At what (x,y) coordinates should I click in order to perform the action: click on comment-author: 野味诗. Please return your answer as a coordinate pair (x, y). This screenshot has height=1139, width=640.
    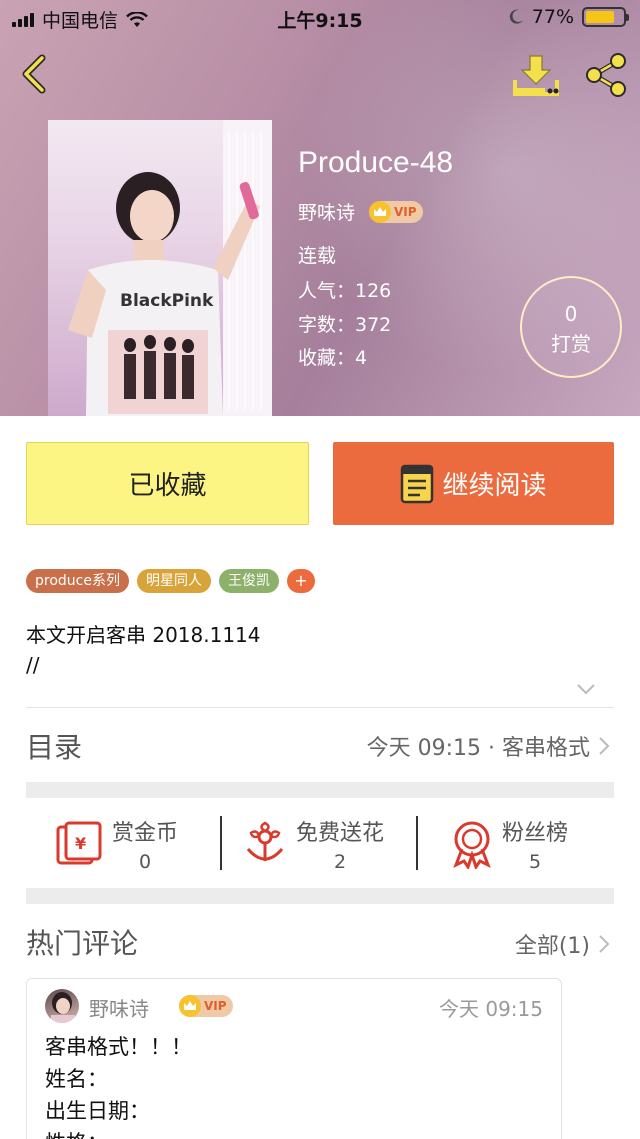
    Looking at the image, I should click on (119, 1007).